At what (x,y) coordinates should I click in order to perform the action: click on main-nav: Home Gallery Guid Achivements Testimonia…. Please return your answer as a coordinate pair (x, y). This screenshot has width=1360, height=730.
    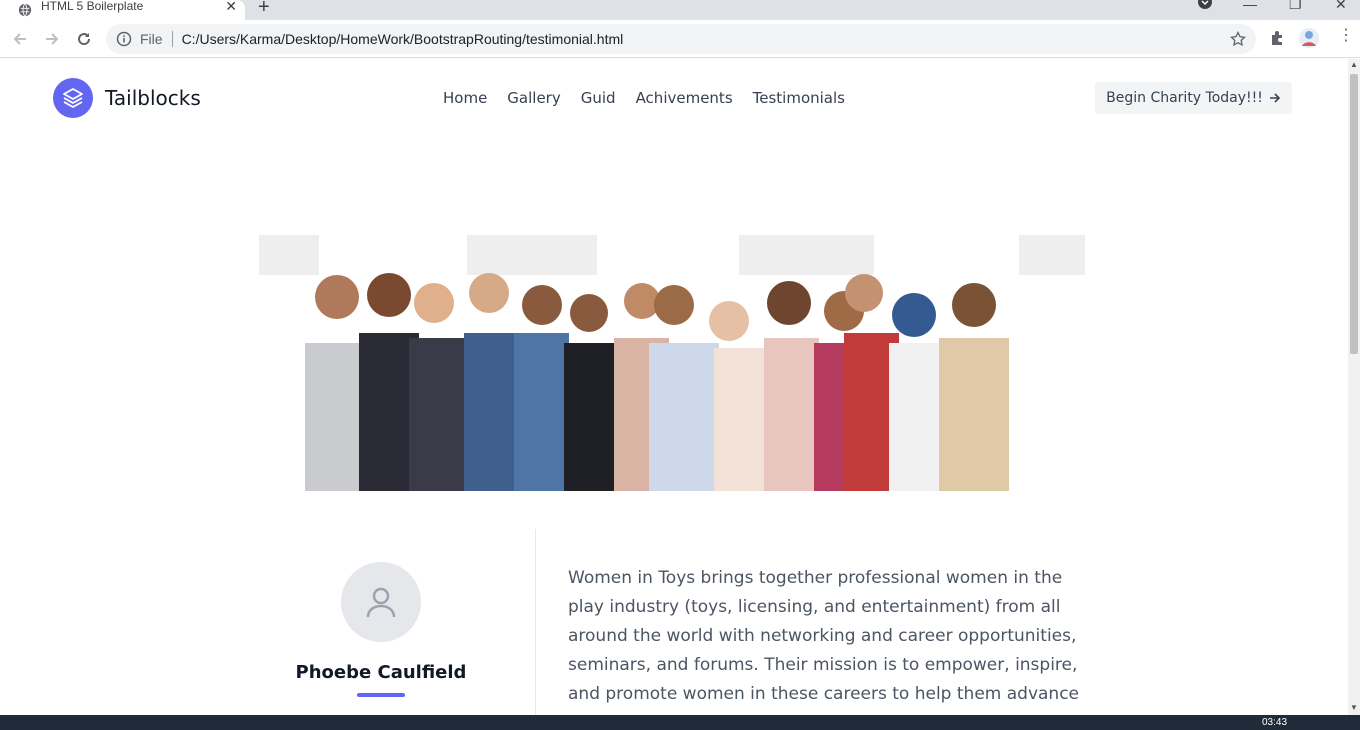
    Looking at the image, I should click on (644, 98).